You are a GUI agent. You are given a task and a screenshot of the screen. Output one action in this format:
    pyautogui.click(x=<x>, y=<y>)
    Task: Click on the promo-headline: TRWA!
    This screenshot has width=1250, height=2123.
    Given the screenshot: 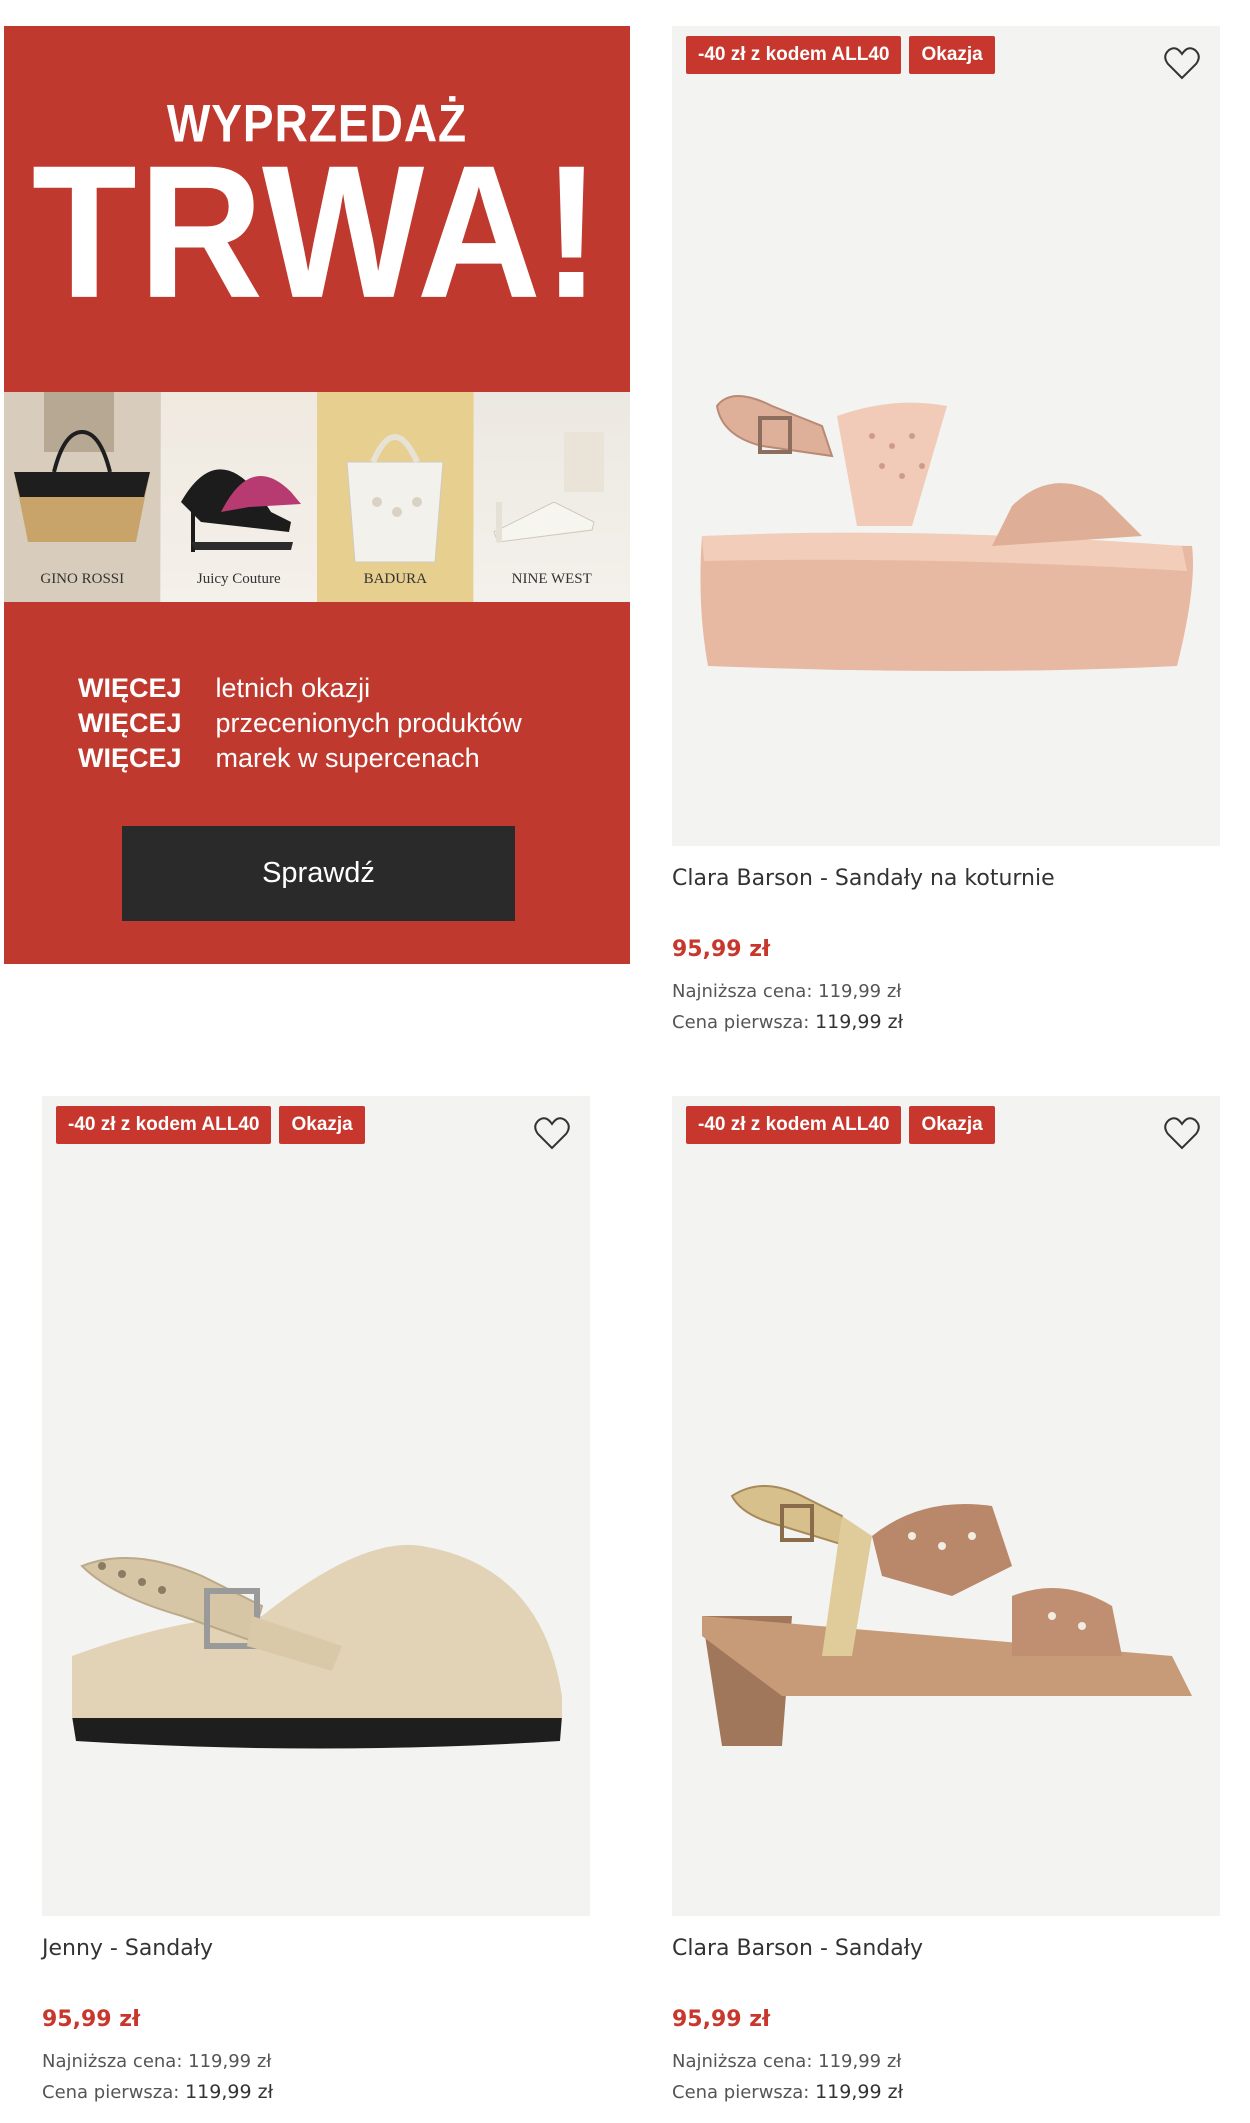 What is the action you would take?
    pyautogui.click(x=317, y=232)
    